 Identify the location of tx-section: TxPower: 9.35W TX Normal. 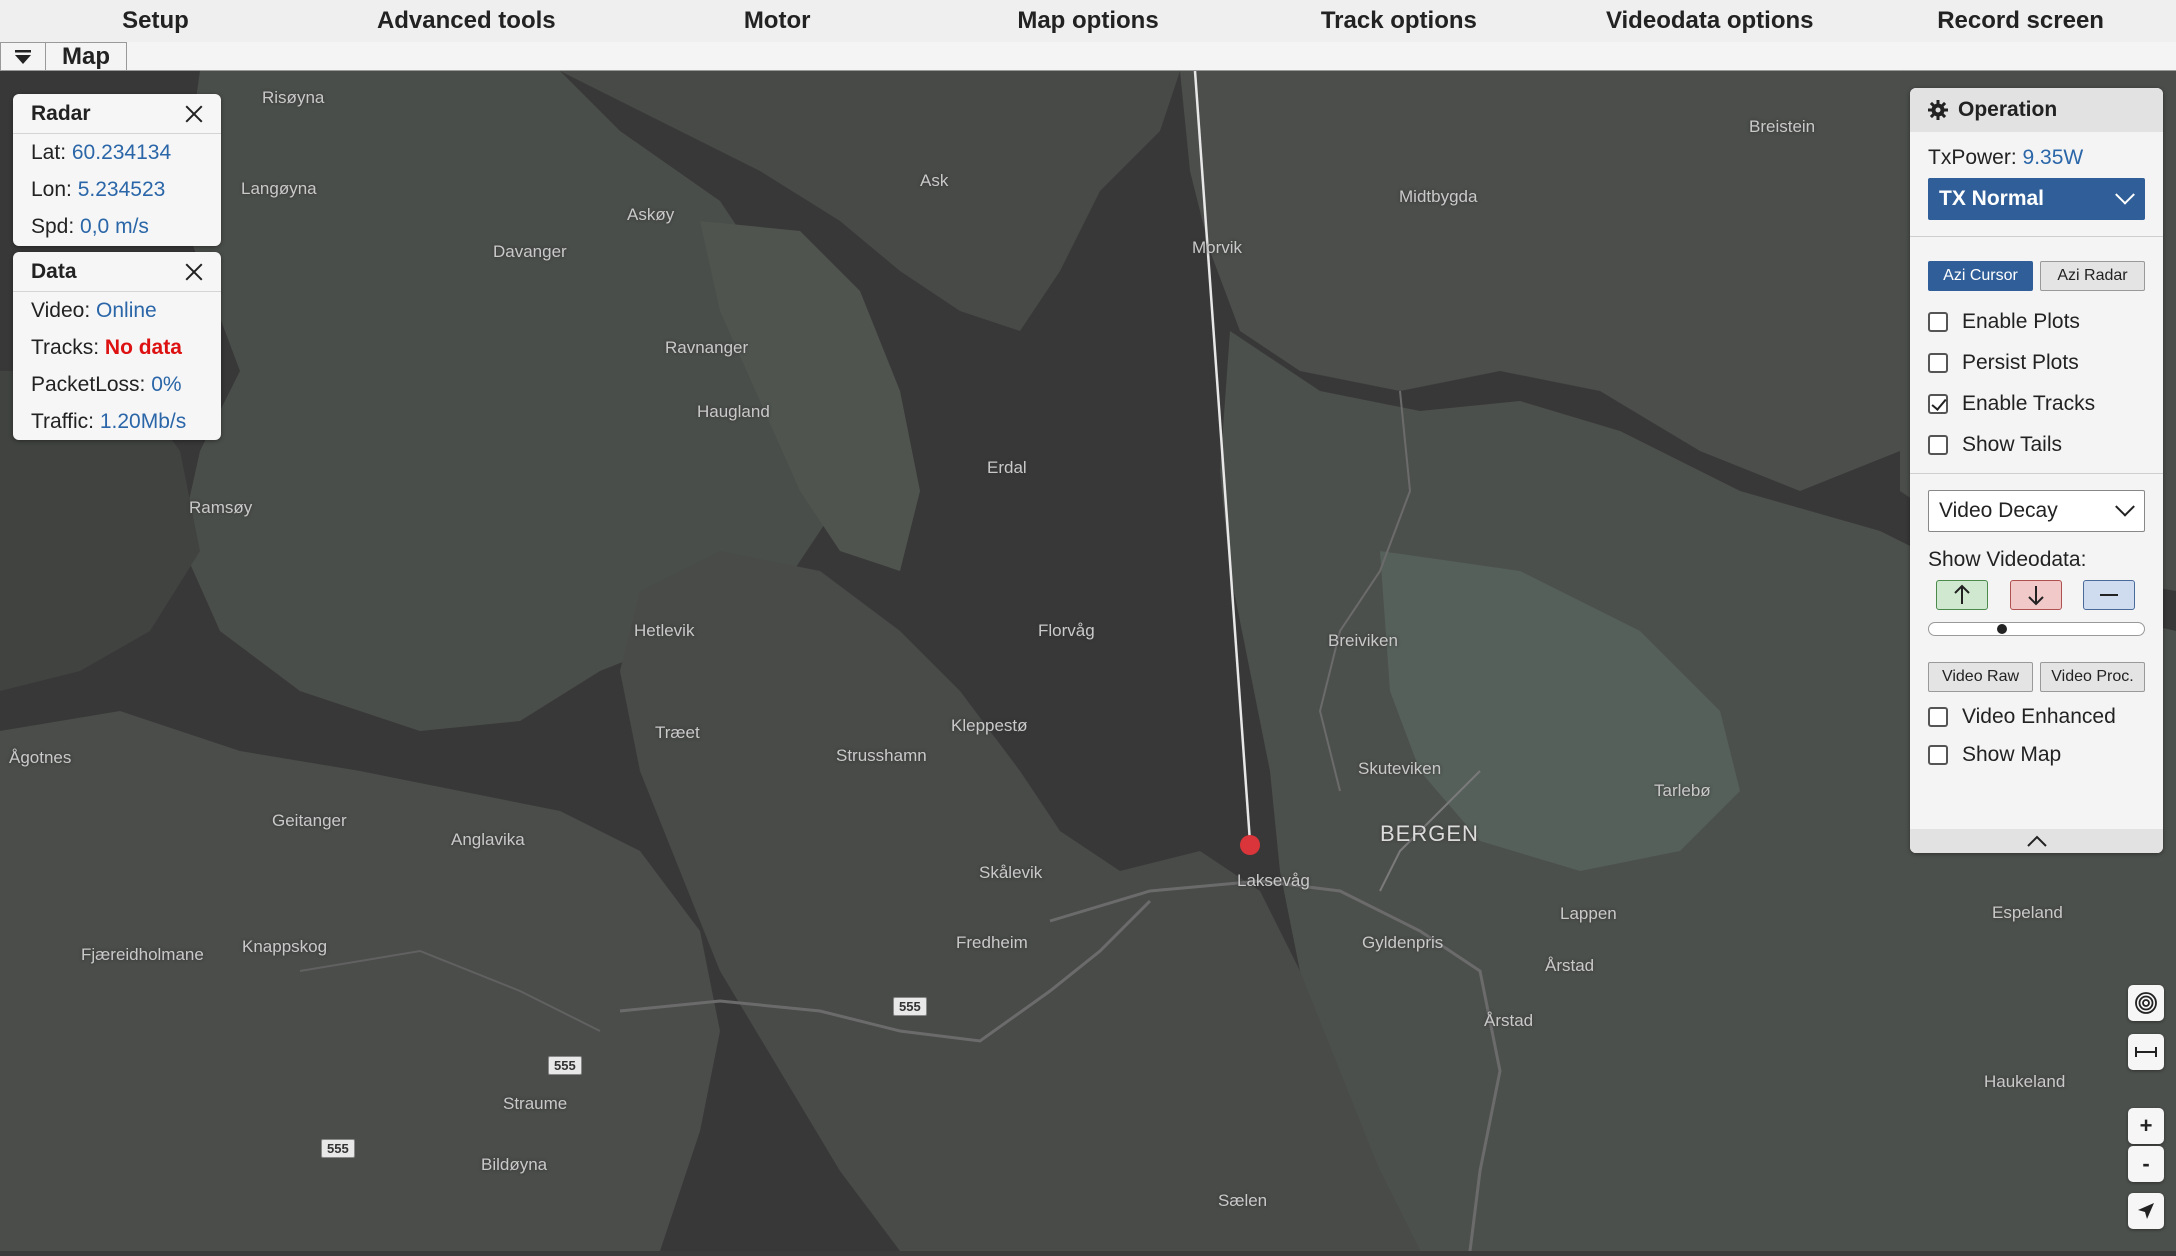
(2036, 184).